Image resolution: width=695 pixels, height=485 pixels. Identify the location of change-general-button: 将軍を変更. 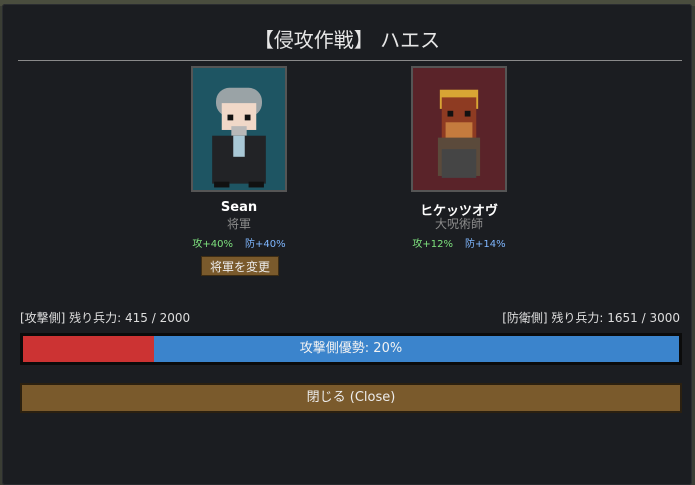
(240, 266).